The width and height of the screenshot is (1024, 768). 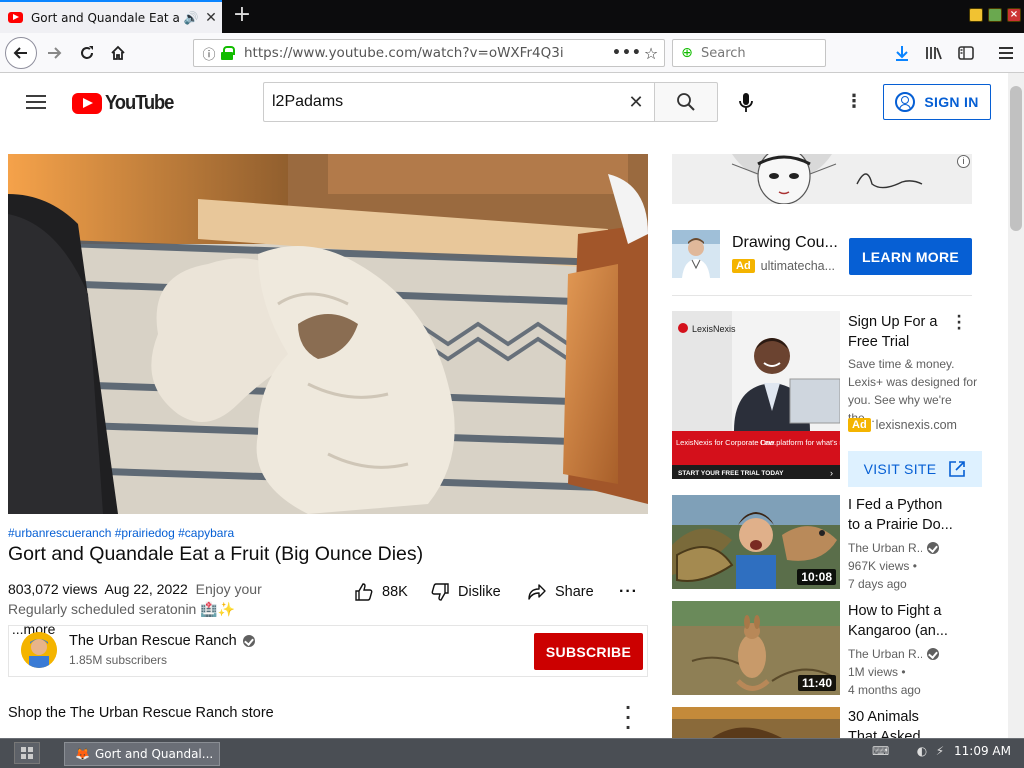 I want to click on view-count: 803,072 views, so click(x=53, y=589).